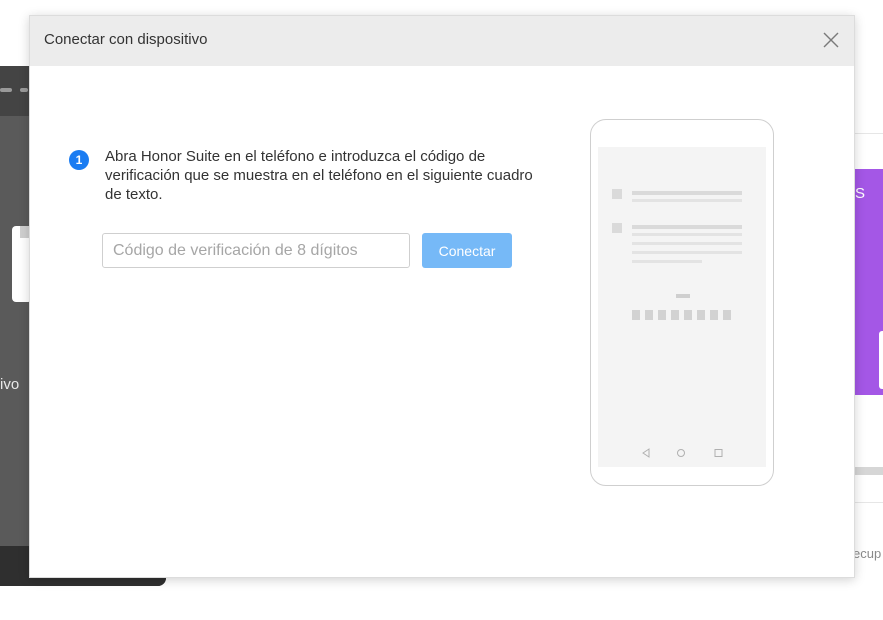 Image resolution: width=883 pixels, height=620 pixels. Describe the element at coordinates (881, 360) in the screenshot. I see `background-card-handle` at that location.